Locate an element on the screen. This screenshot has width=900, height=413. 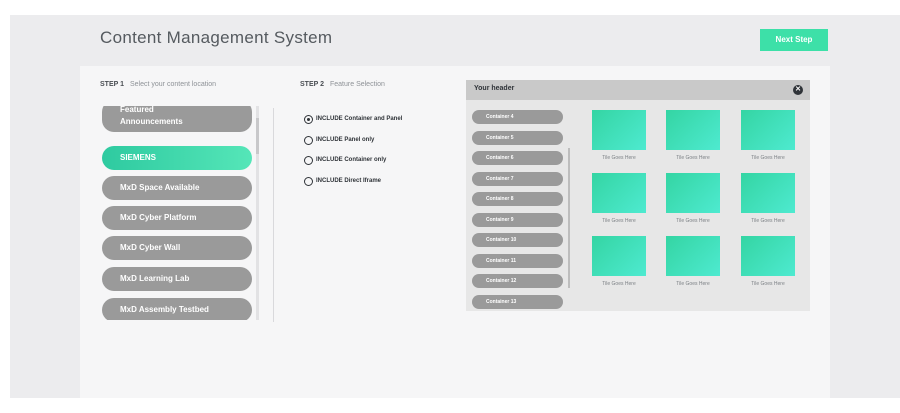
container-item: Container 12 is located at coordinates (517, 281).